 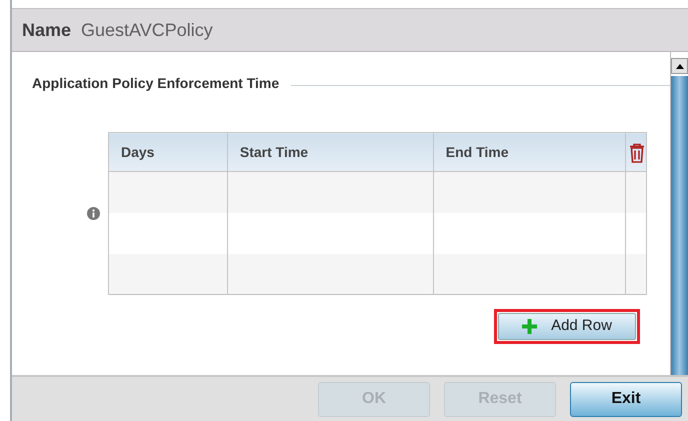 I want to click on column-header: Start Time, so click(x=330, y=152).